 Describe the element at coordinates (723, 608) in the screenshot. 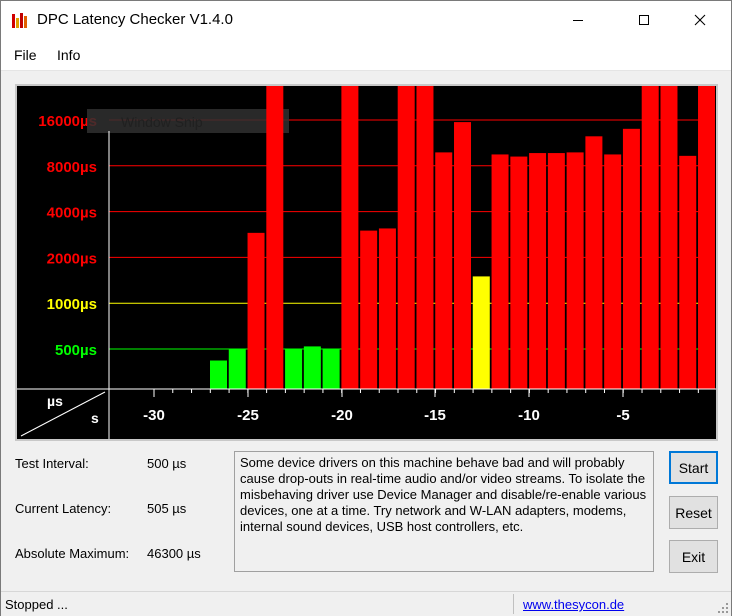

I see `resize-grip-icon` at that location.